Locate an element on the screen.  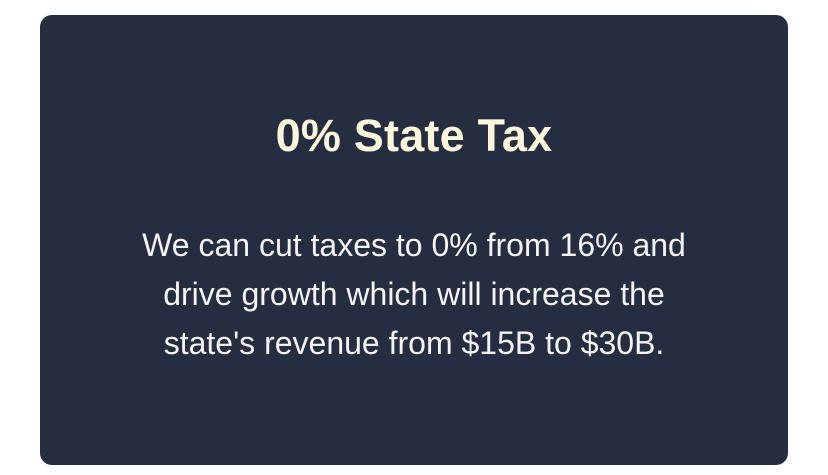
card-body-line-2: drive growth which will increase the is located at coordinates (414, 294).